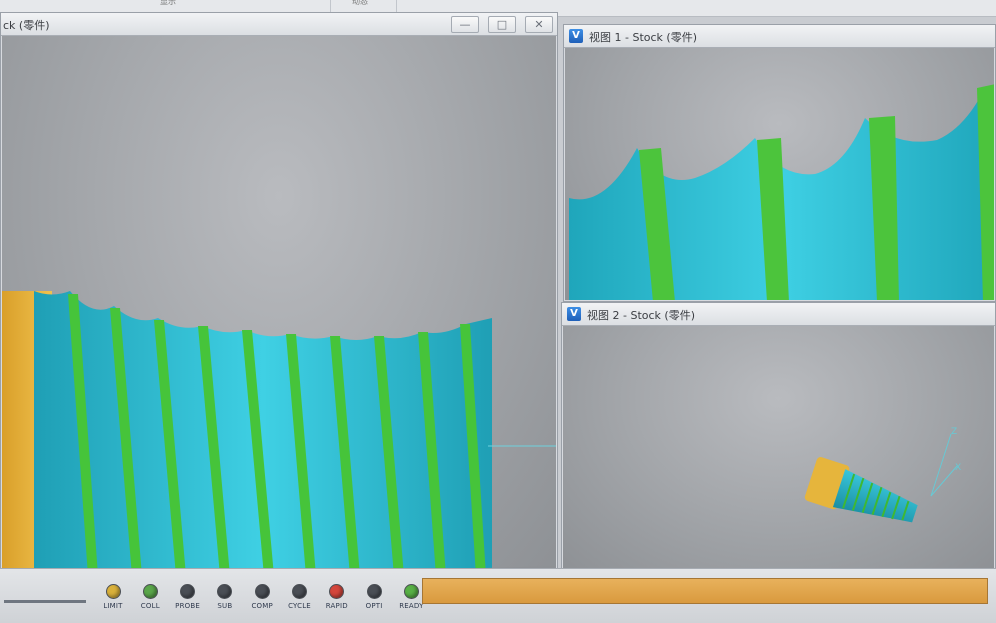 This screenshot has height=623, width=996. I want to click on main-window-titlebar: ck (零件) — □ ✕, so click(279, 24).